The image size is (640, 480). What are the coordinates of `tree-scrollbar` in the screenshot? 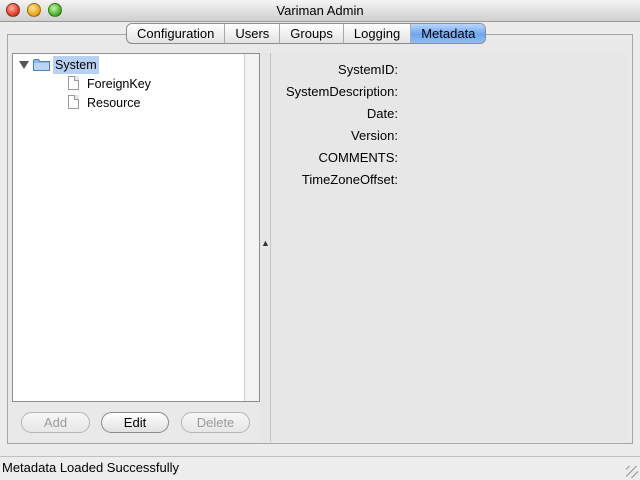 It's located at (251, 227).